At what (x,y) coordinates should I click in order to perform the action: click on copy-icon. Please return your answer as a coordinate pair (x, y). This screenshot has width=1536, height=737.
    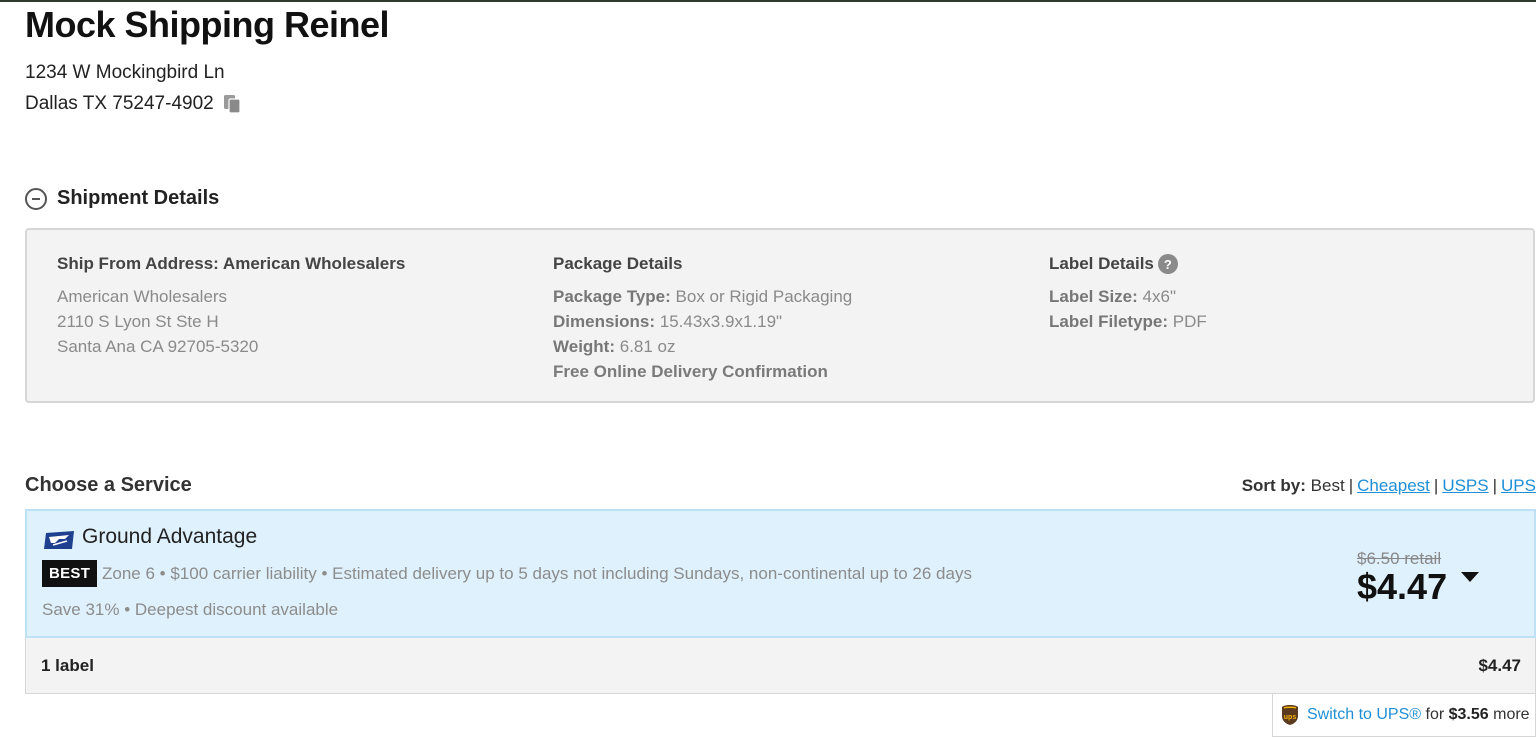
    Looking at the image, I should click on (233, 104).